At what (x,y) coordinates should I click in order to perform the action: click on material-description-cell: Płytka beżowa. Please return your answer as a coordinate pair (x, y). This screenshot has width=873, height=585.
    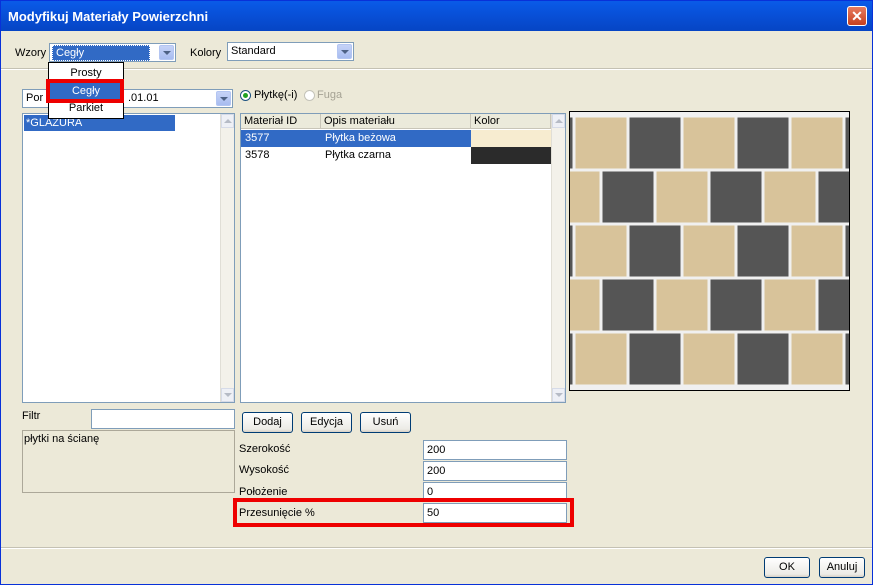
    Looking at the image, I should click on (360, 138).